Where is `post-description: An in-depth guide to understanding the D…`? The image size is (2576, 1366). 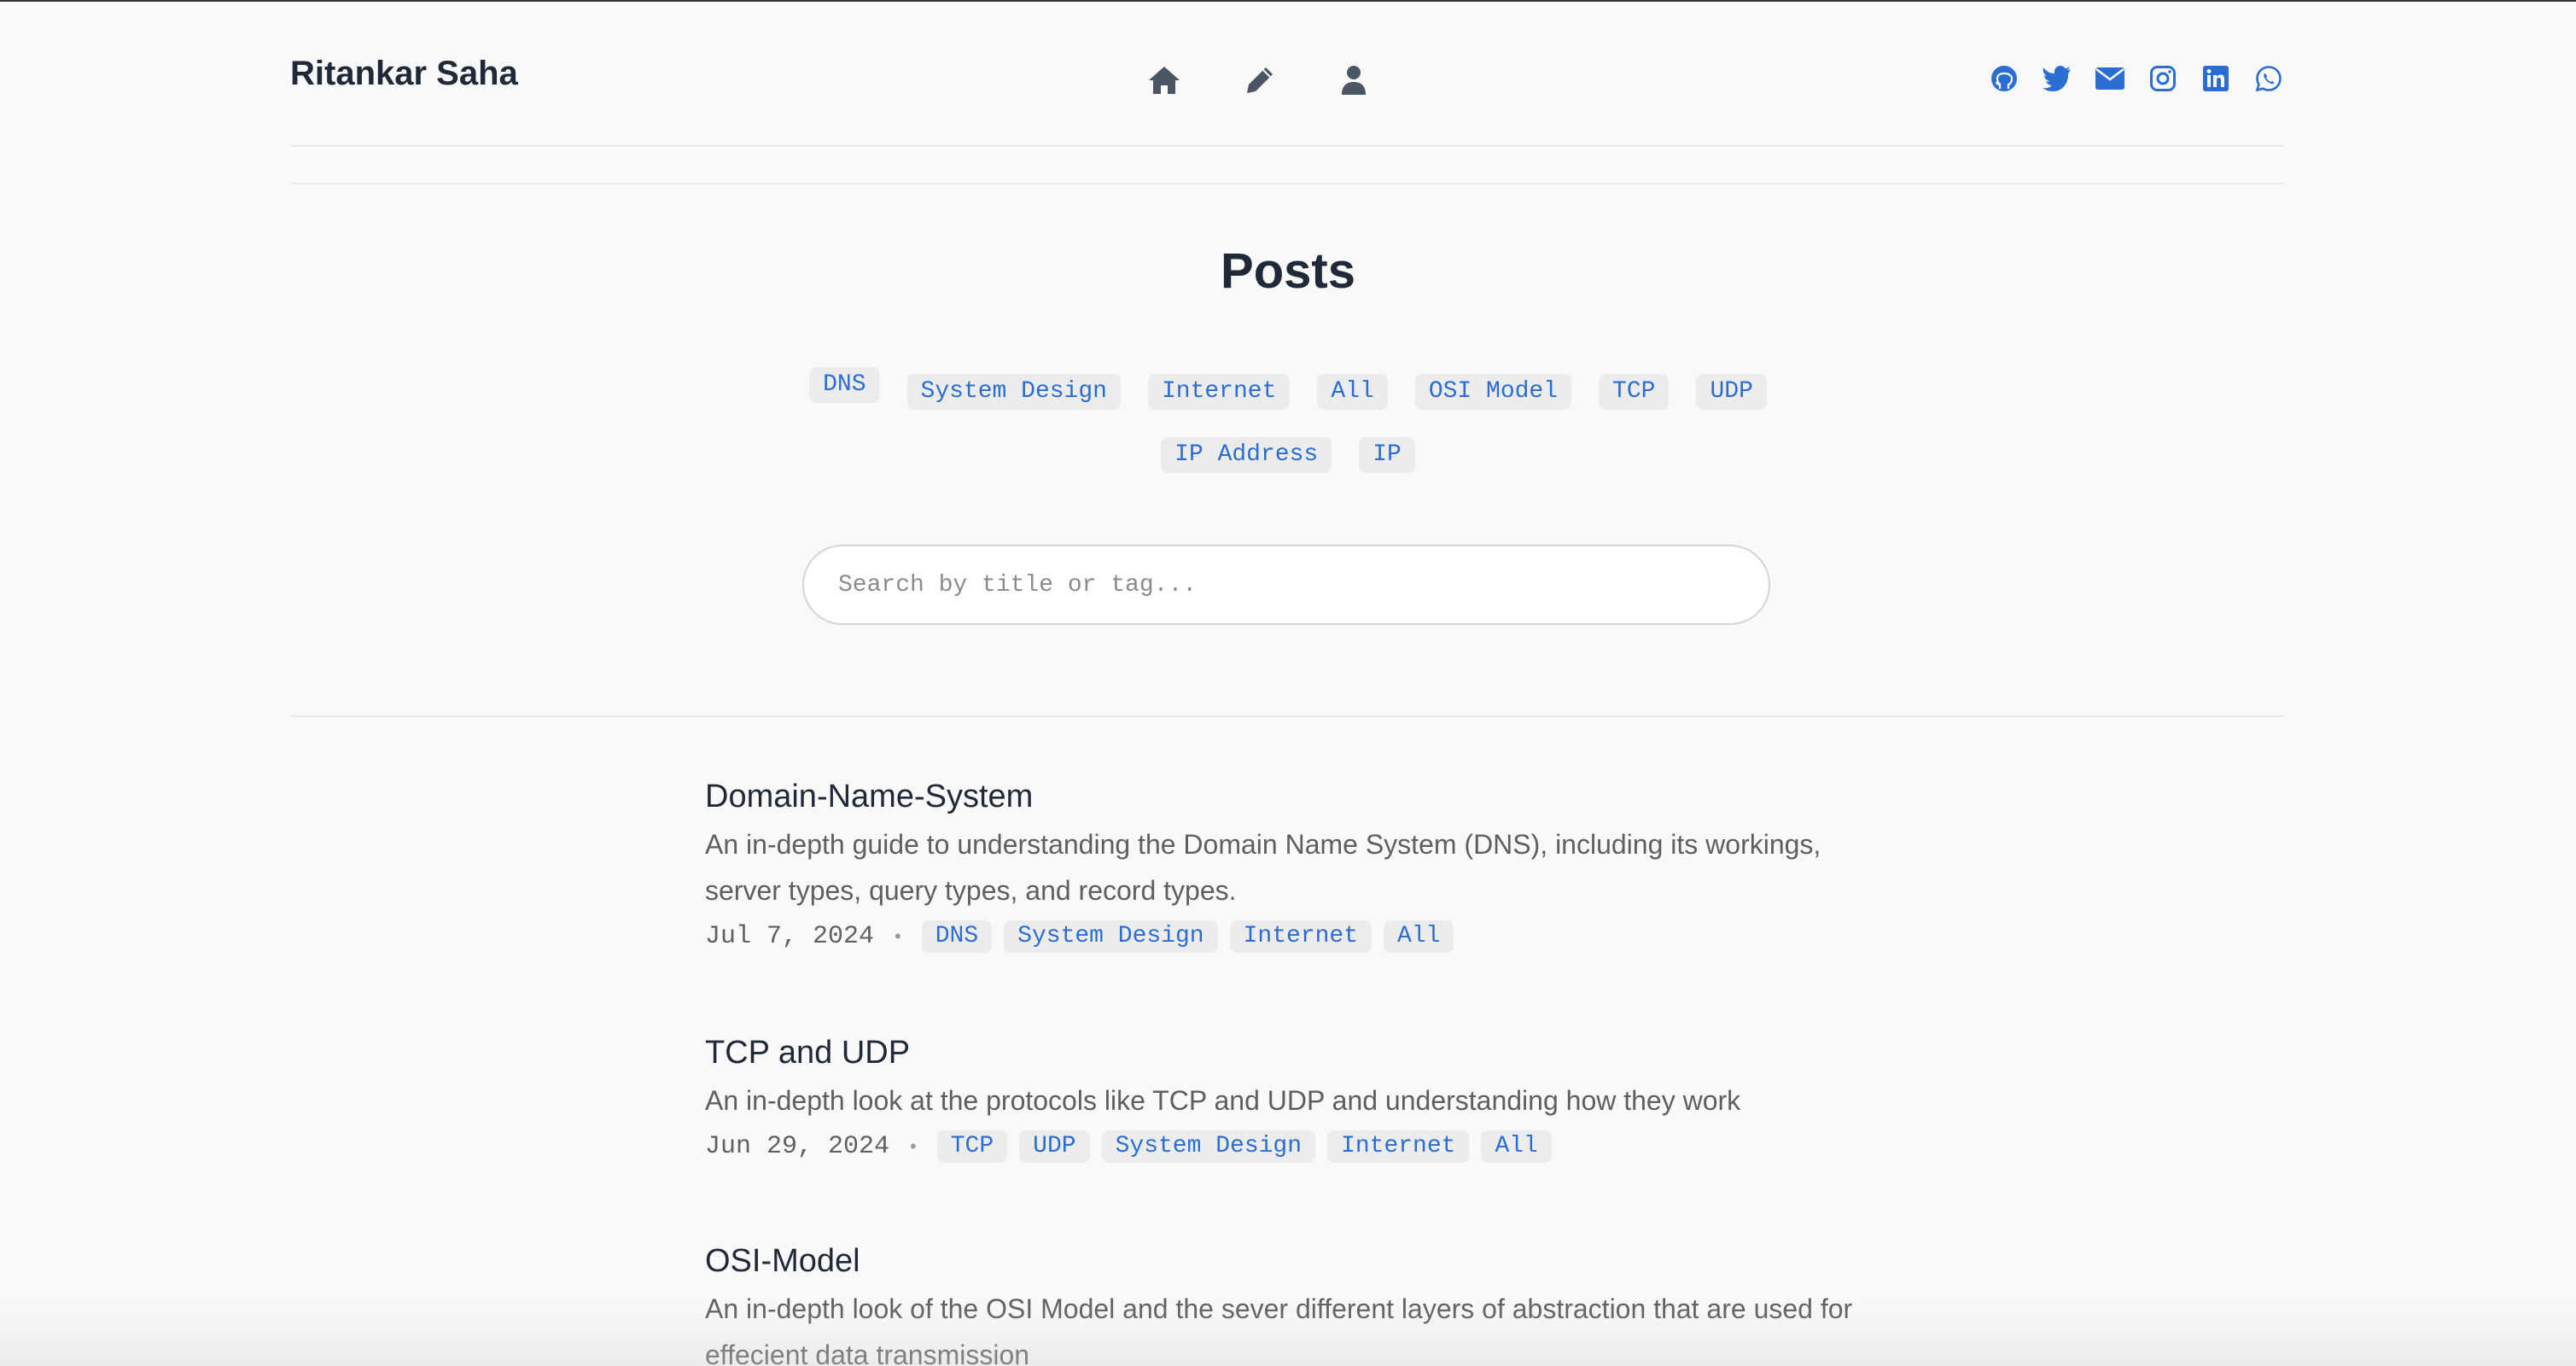
post-description: An in-depth guide to understanding the D… is located at coordinates (1263, 867).